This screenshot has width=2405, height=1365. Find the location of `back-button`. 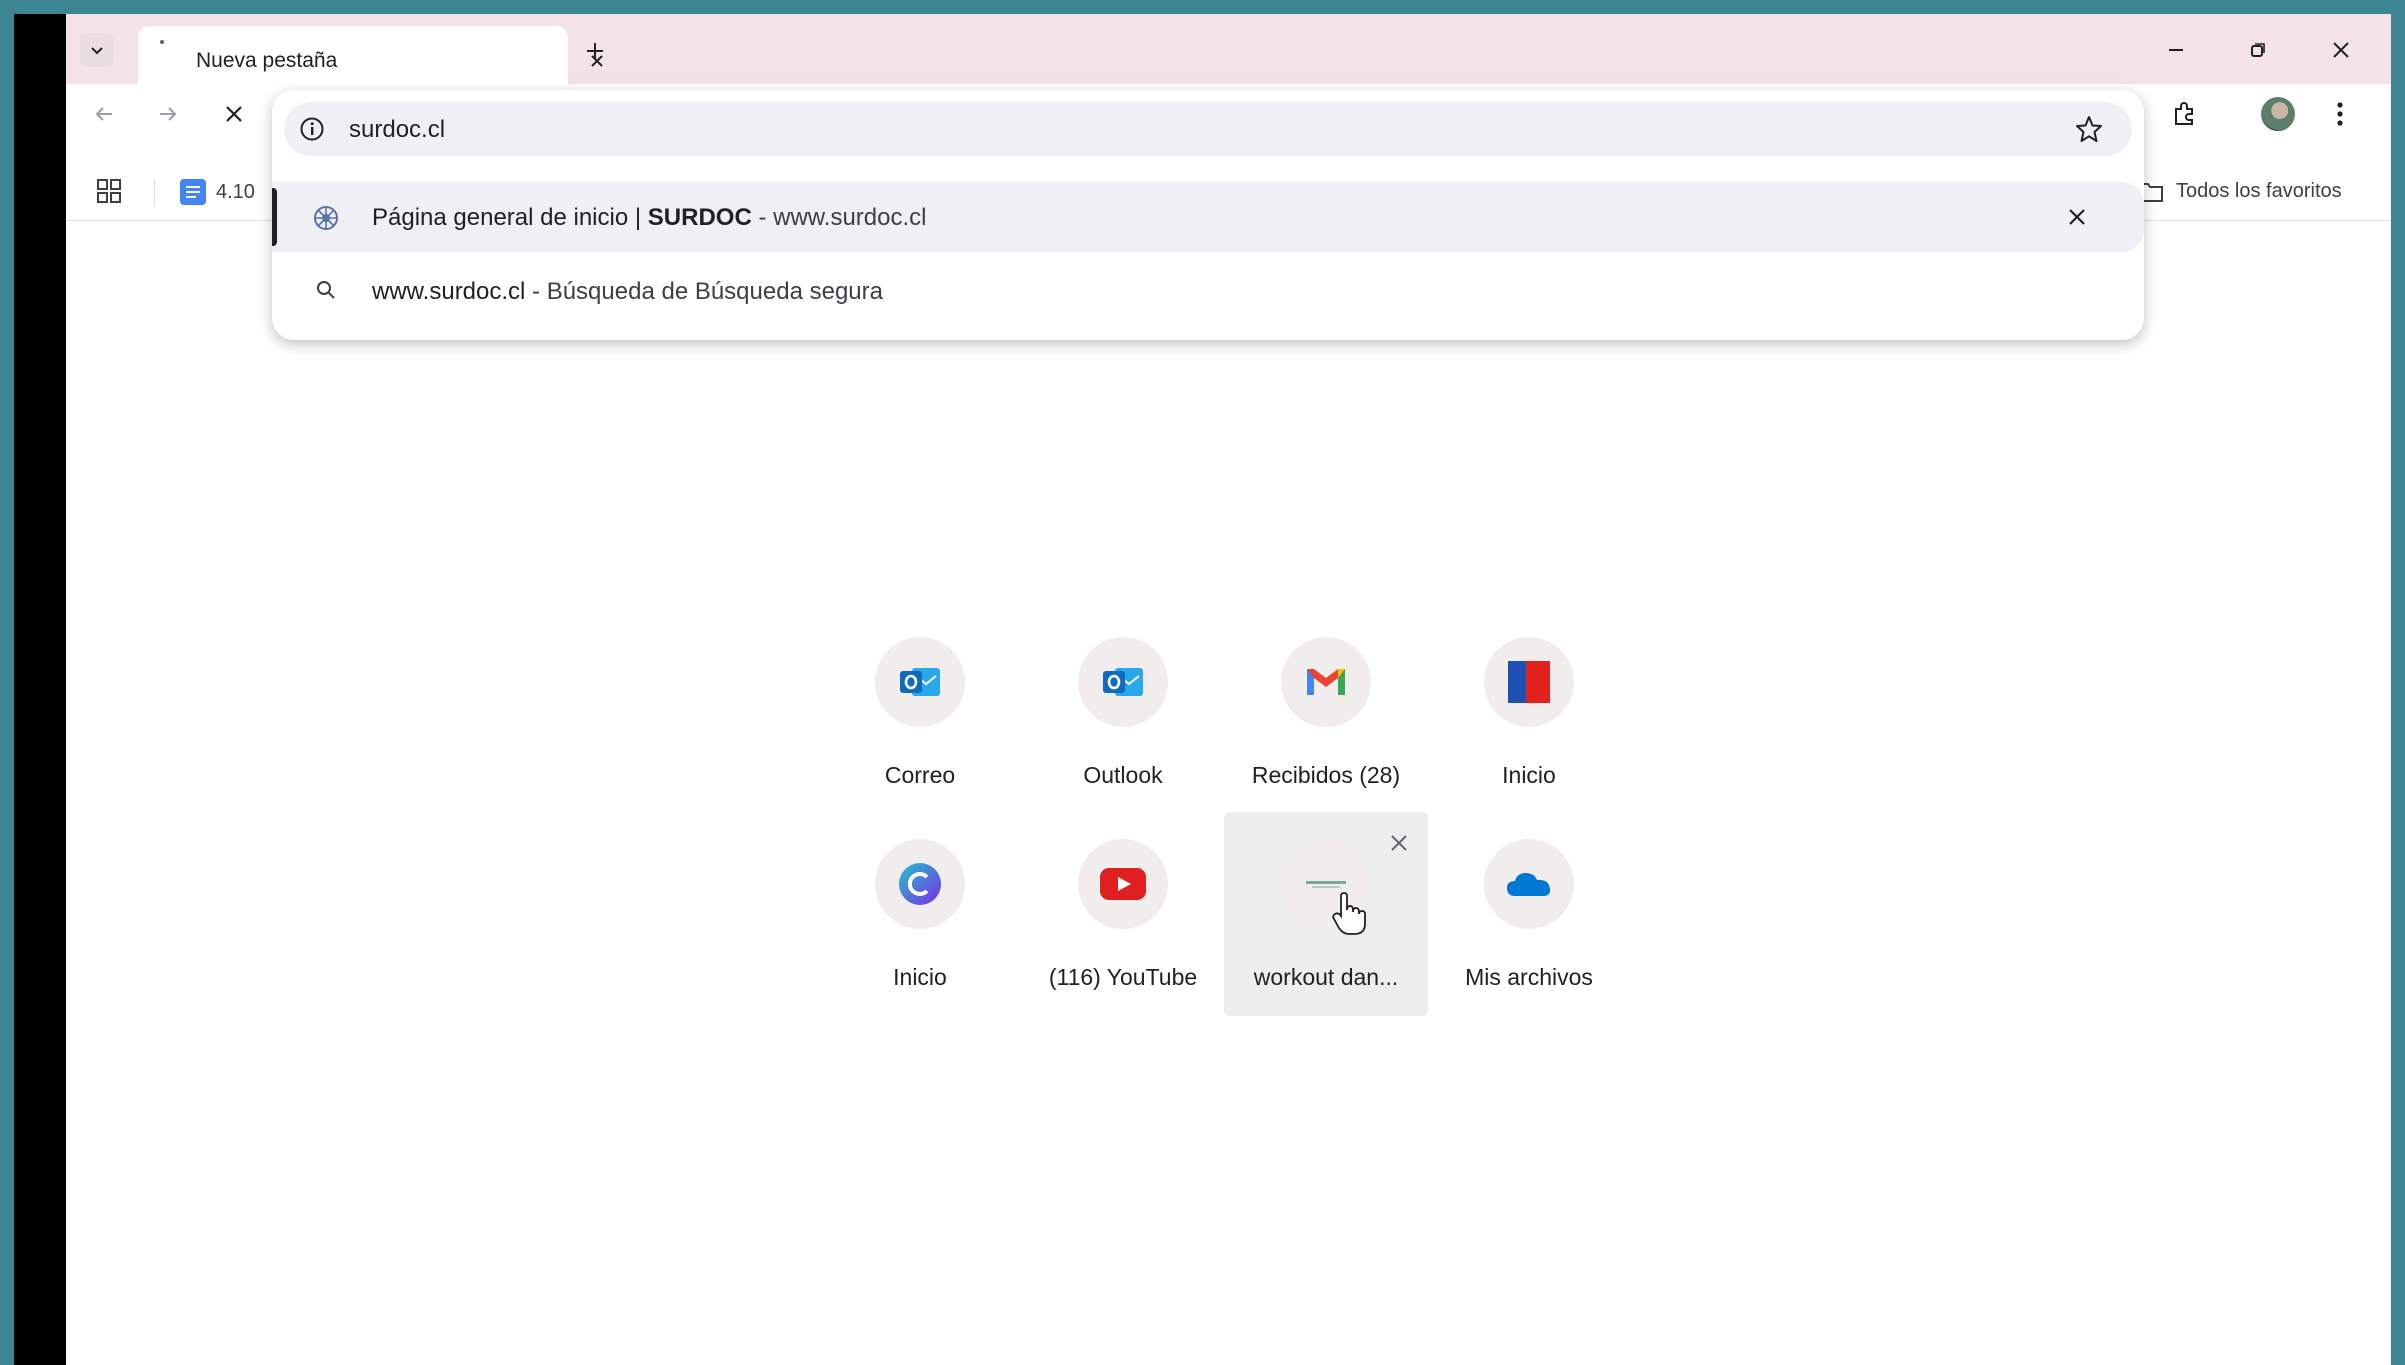

back-button is located at coordinates (104, 114).